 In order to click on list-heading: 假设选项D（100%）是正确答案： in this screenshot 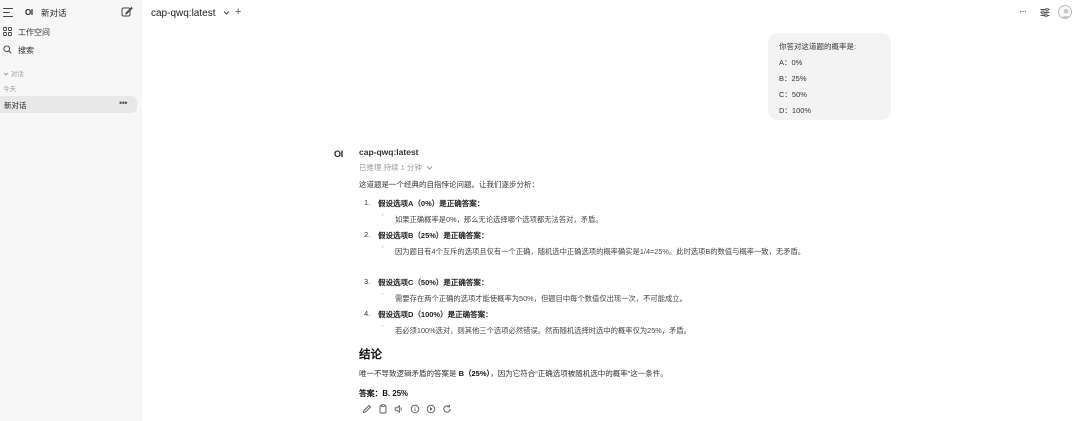, I will do `click(435, 314)`.